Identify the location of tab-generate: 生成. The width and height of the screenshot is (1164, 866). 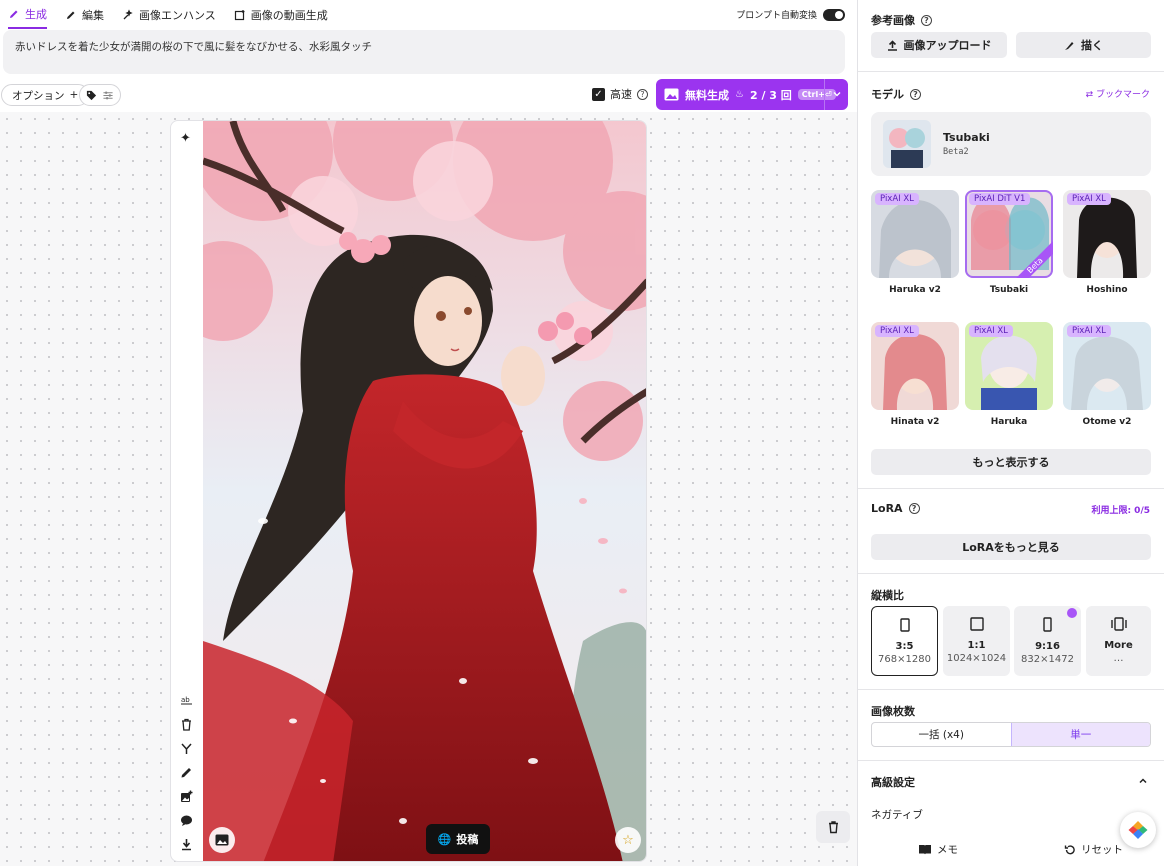
(27, 17).